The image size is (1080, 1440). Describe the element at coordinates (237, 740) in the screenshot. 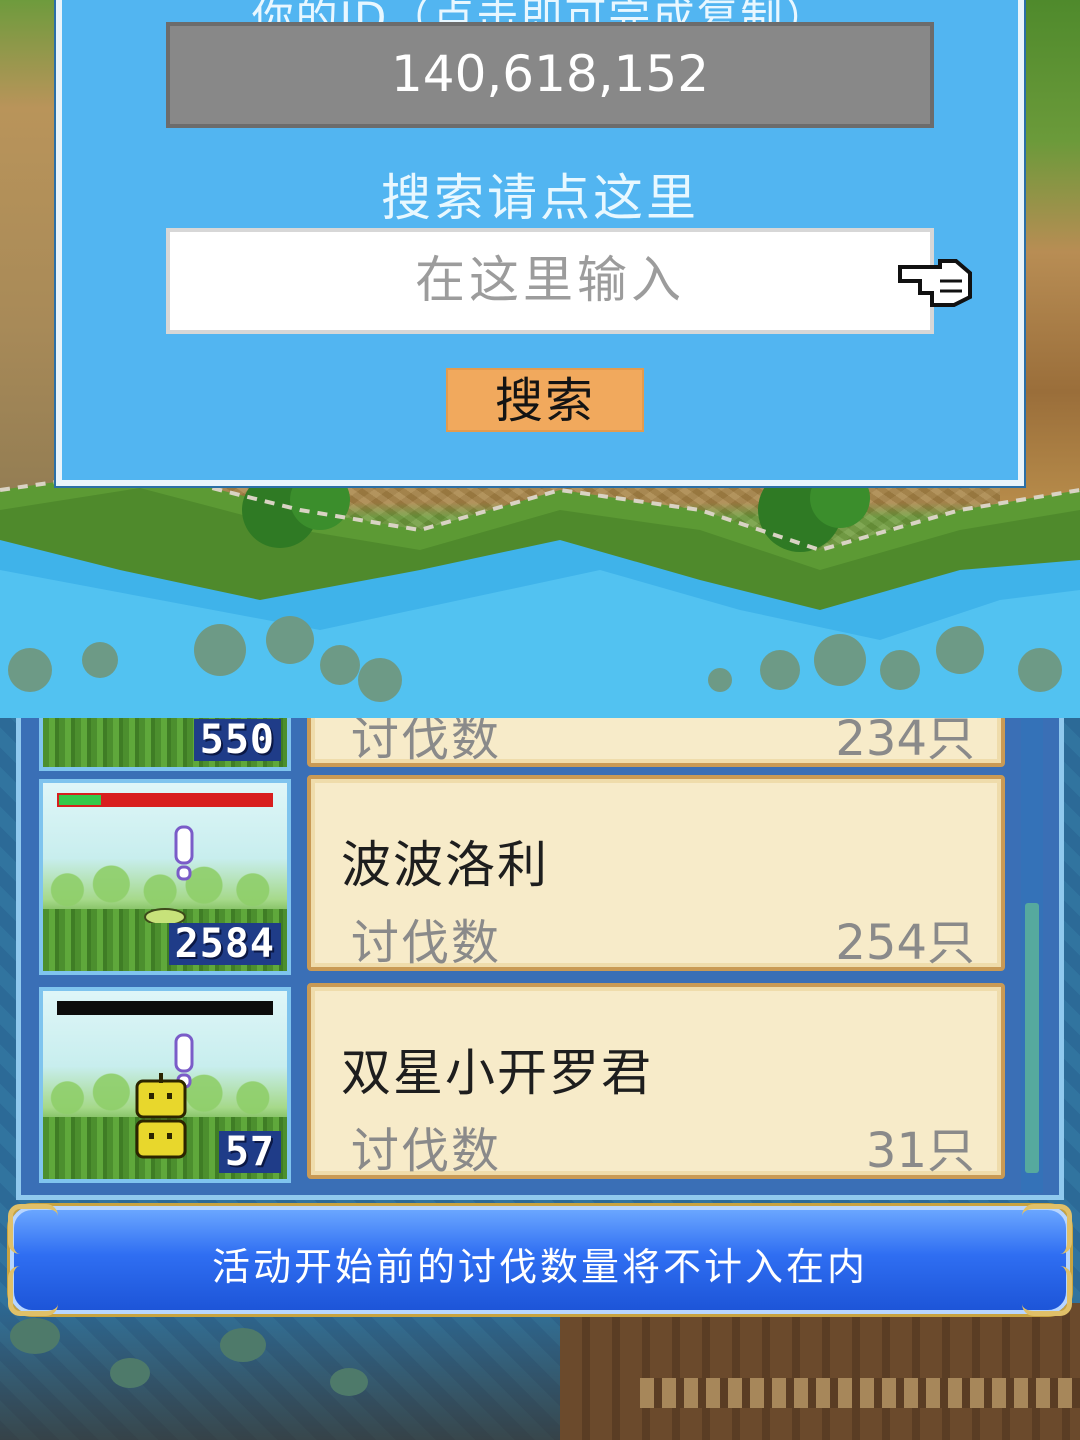

I see `monster-count-badge: 550` at that location.